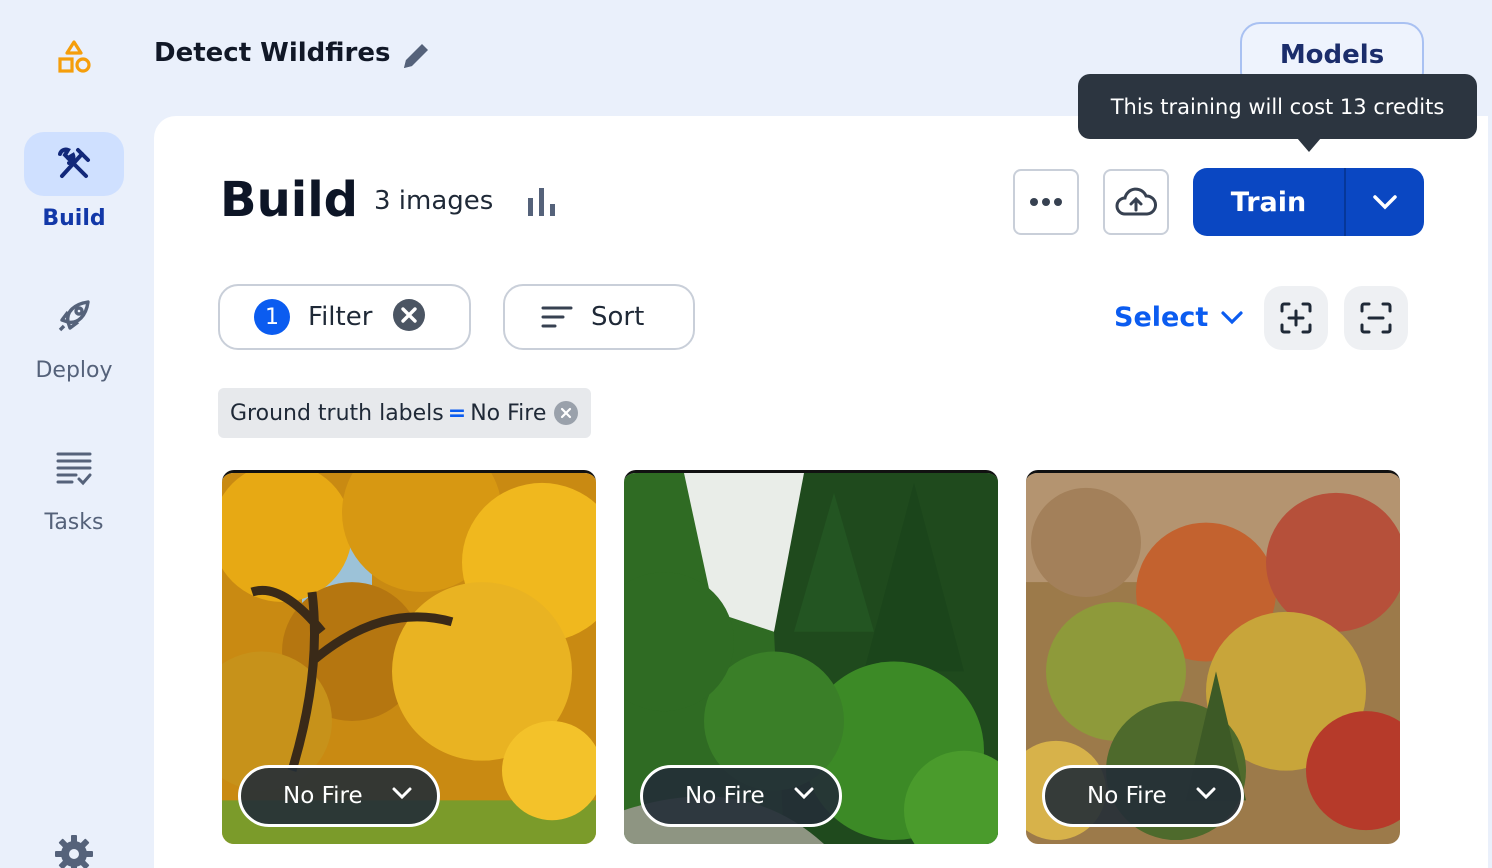 This screenshot has width=1492, height=868. What do you see at coordinates (75, 434) in the screenshot?
I see `sidebar: Build Deploy Tasks` at bounding box center [75, 434].